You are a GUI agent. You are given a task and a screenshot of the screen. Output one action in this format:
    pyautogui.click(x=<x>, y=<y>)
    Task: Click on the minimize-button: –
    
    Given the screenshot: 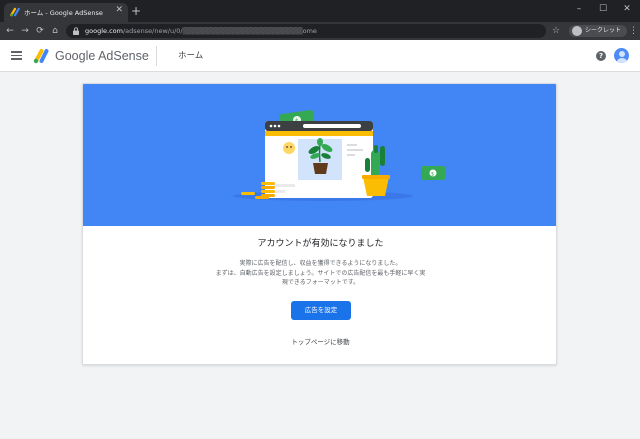 What is the action you would take?
    pyautogui.click(x=579, y=9)
    